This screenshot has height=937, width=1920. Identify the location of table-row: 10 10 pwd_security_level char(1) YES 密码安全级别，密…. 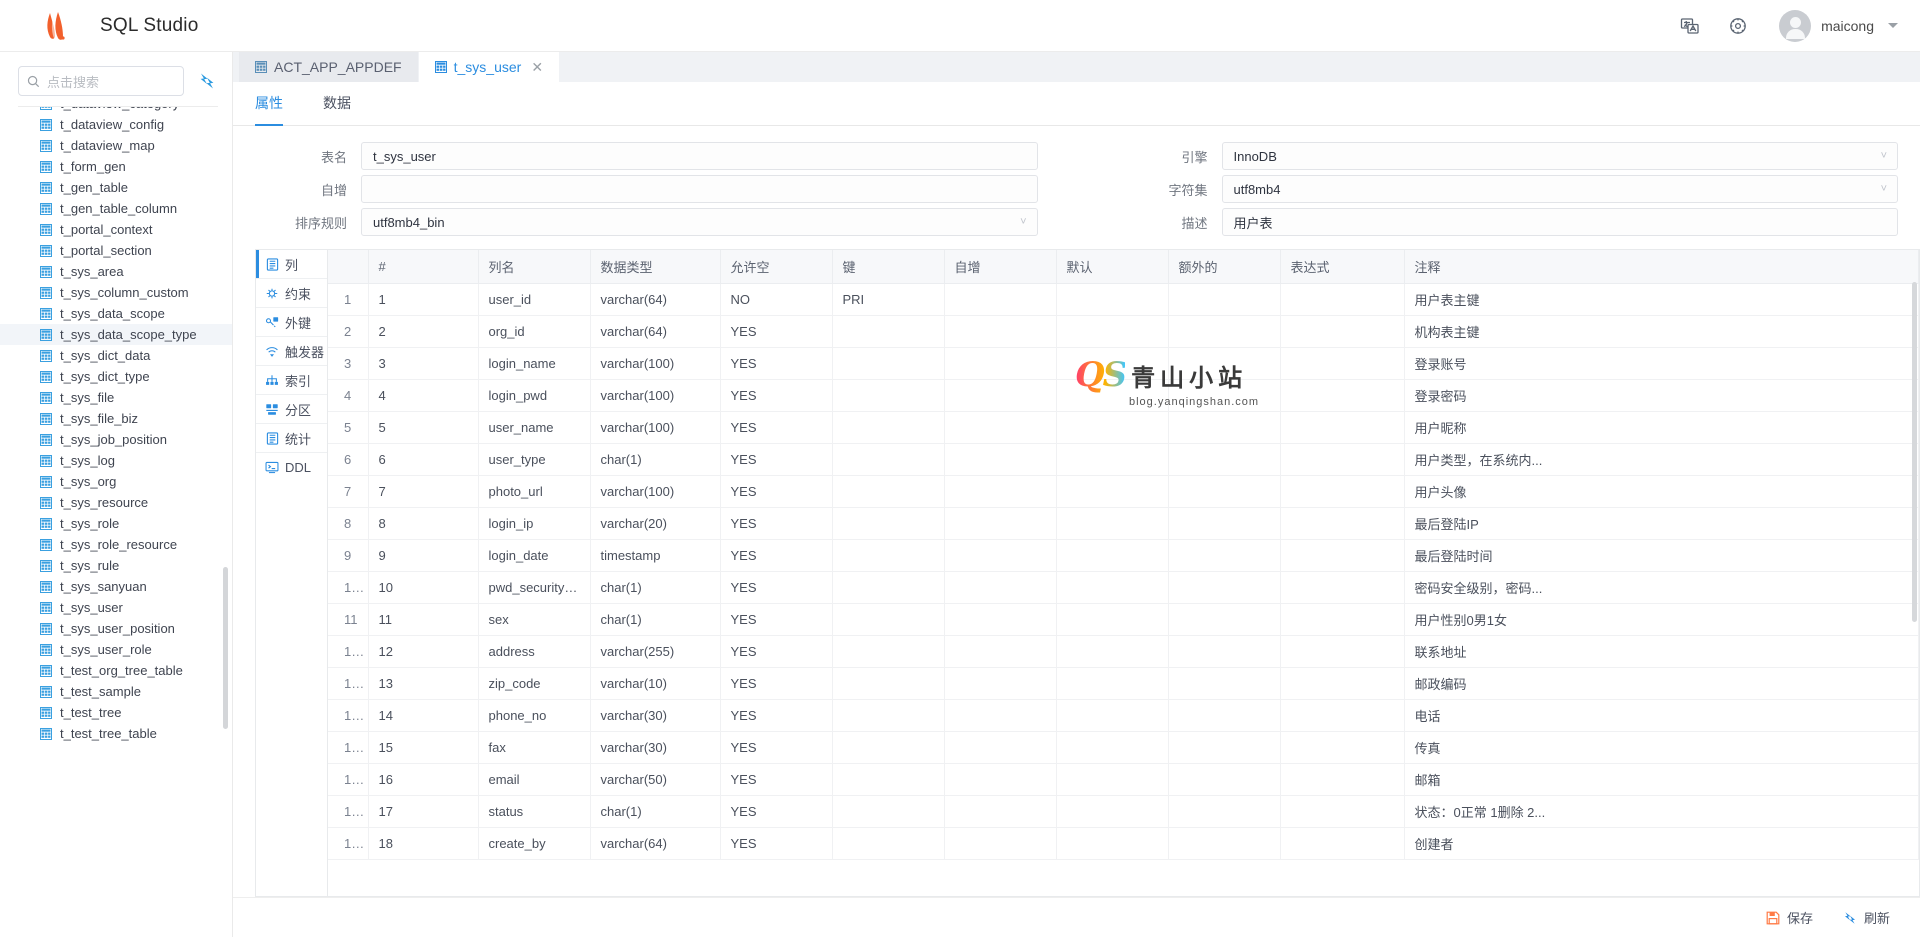
(1123, 587).